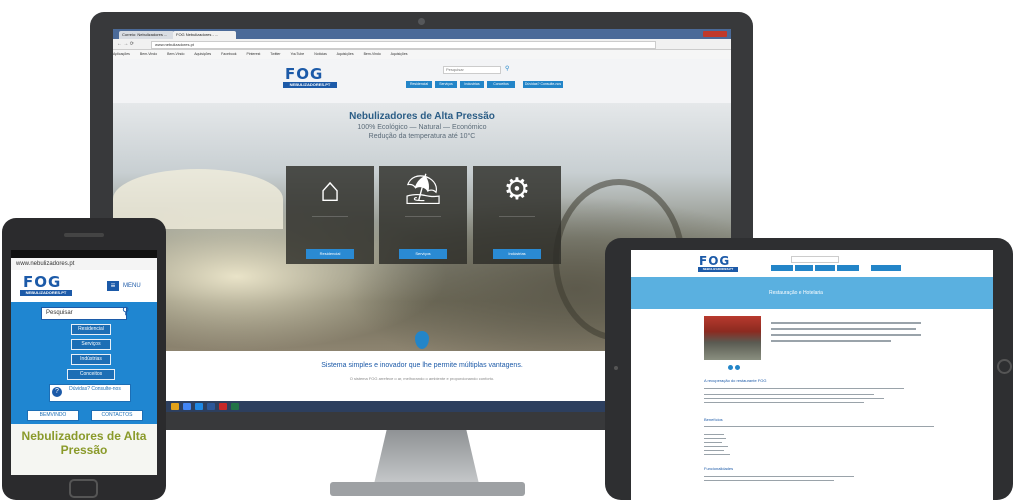 The height and width of the screenshot is (500, 1013). I want to click on tablet-home-button, so click(1004, 366).